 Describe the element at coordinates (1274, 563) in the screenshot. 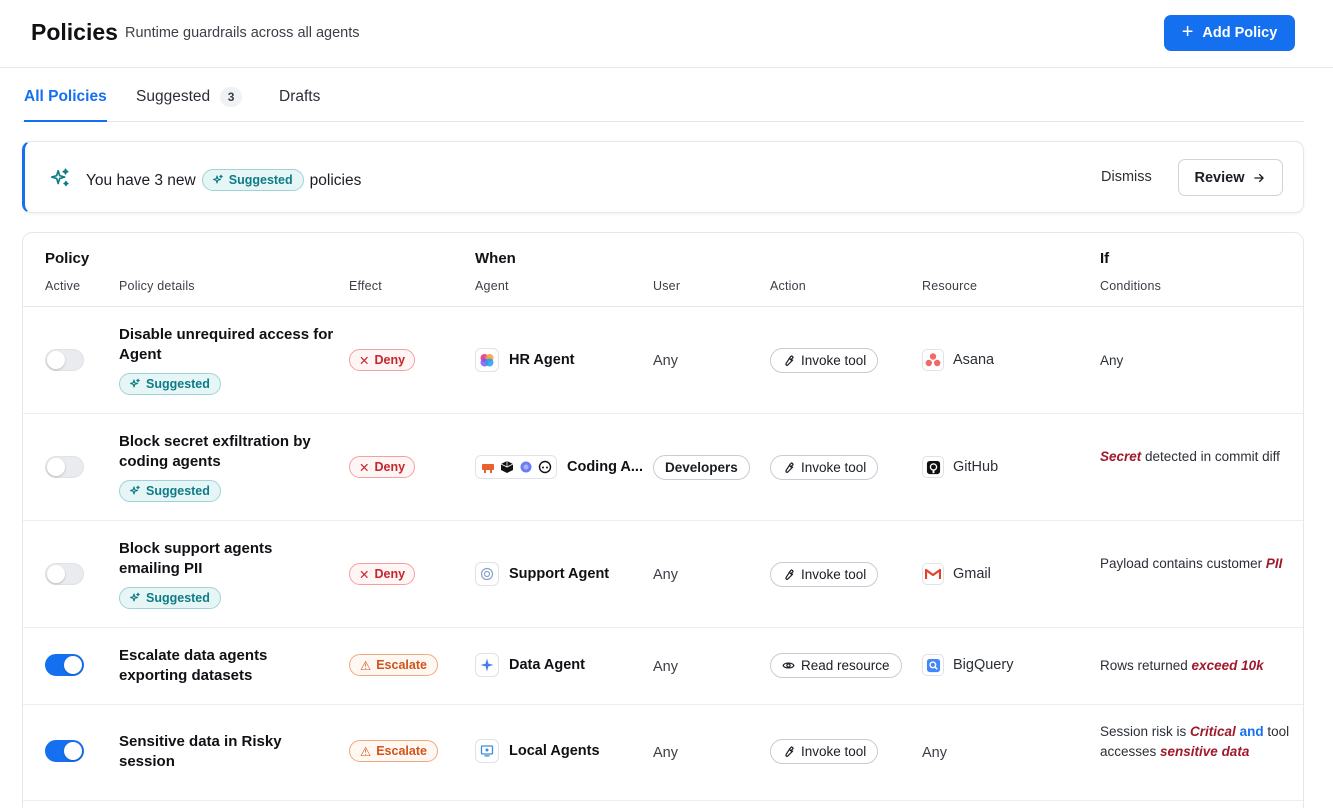

I see `condition-emphasis: PII` at that location.